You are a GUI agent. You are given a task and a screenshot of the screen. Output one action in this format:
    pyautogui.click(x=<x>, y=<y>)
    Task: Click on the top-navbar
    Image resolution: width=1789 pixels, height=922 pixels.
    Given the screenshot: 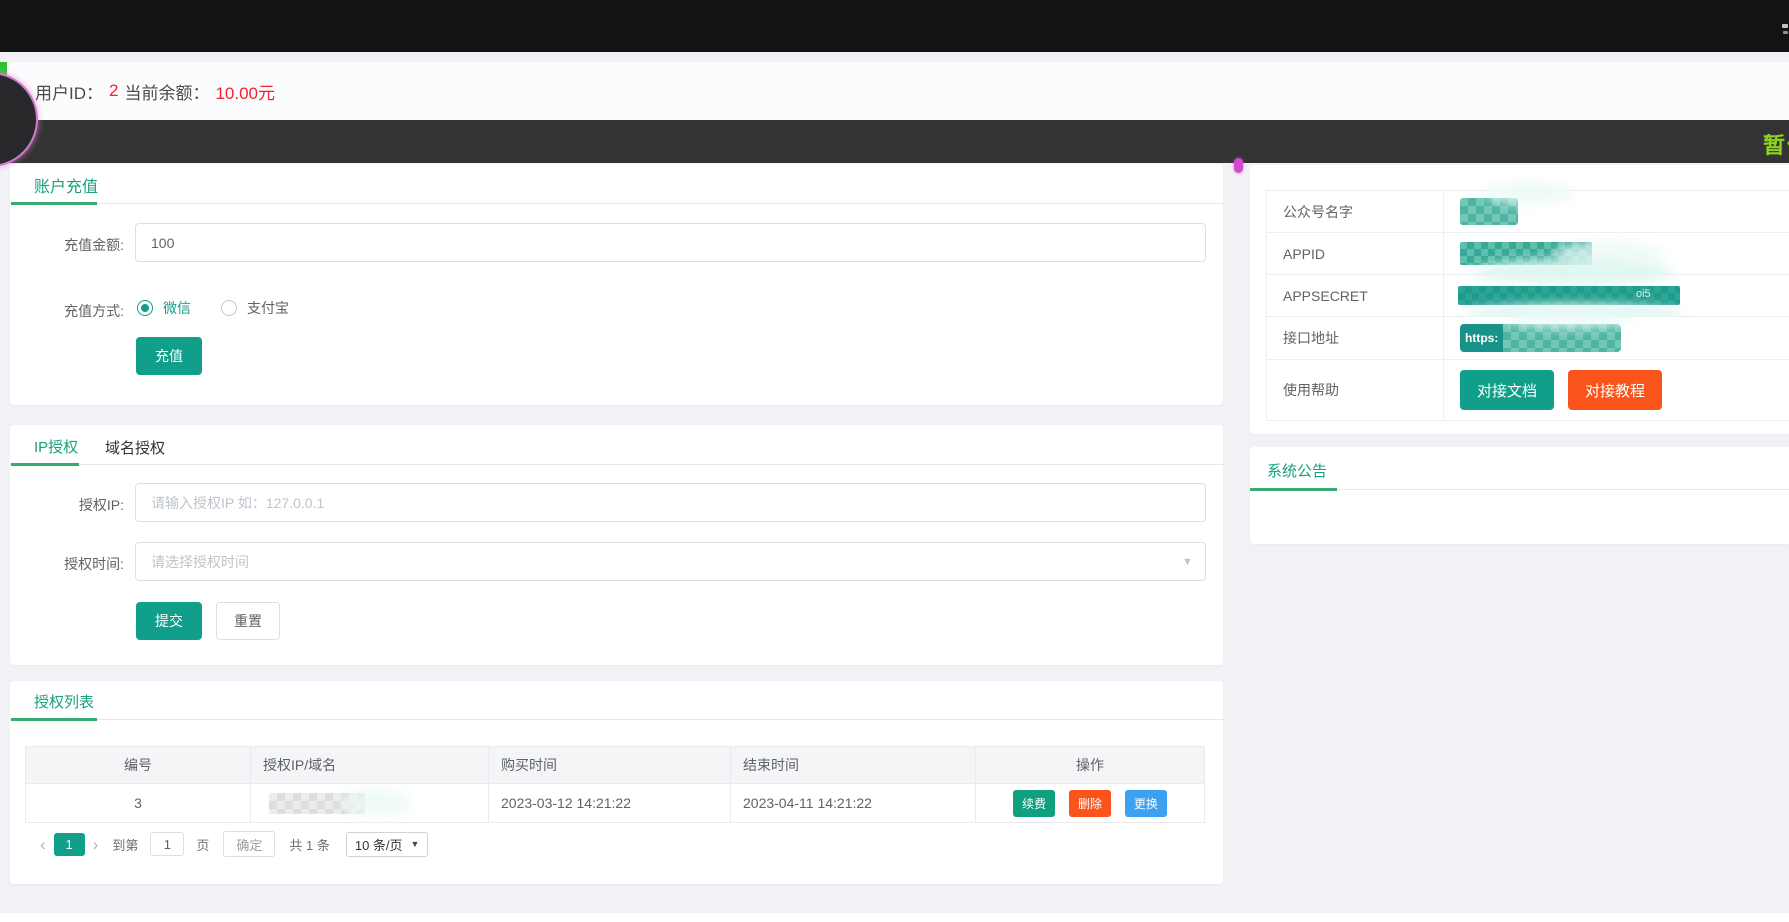 What is the action you would take?
    pyautogui.click(x=894, y=26)
    